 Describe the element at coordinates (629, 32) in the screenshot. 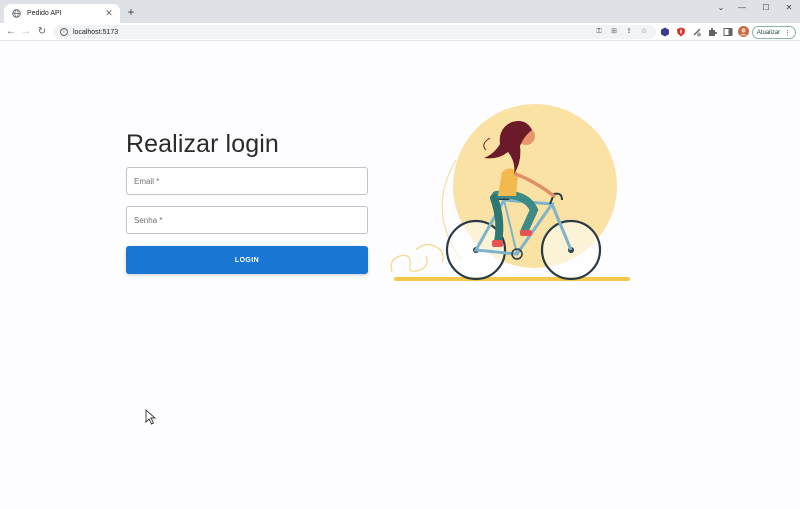

I see `share-icon: ⇪` at that location.